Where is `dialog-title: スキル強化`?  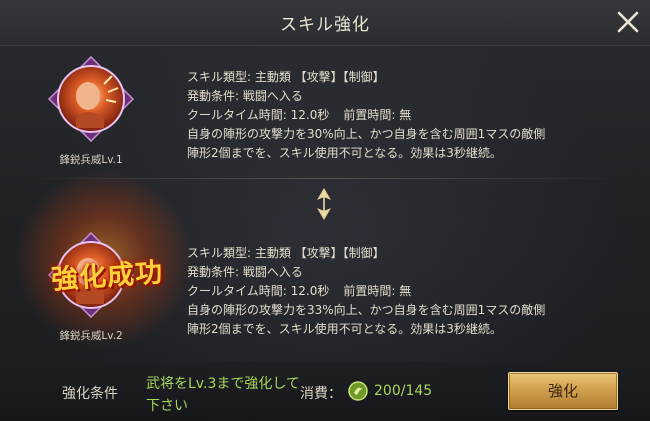
dialog-title: スキル強化 is located at coordinates (325, 25).